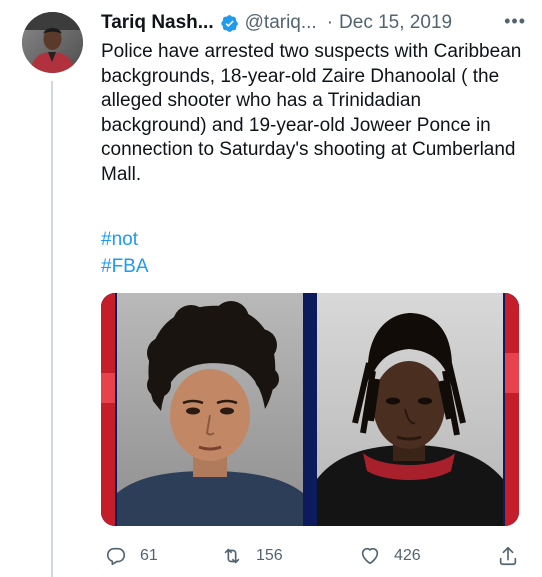  I want to click on reply-button: 61, so click(131, 556).